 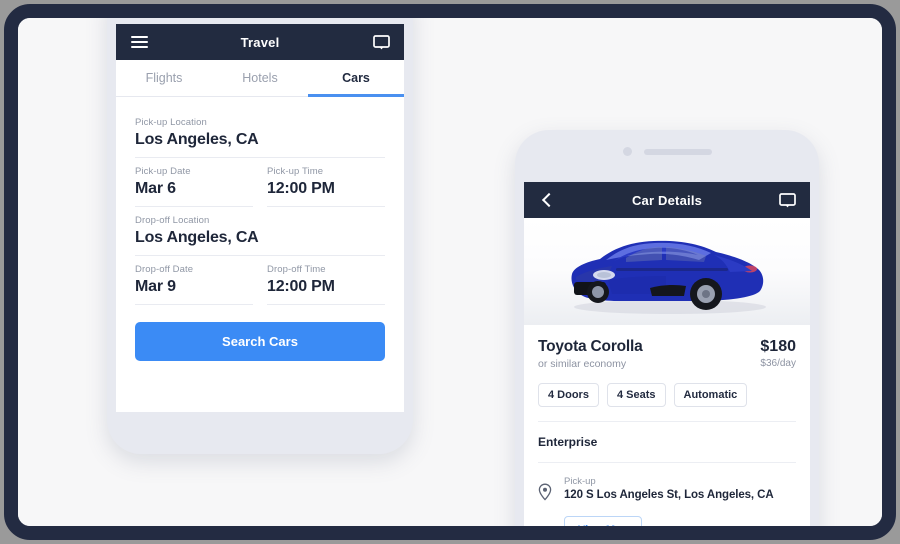 What do you see at coordinates (778, 346) in the screenshot?
I see `car-total-price: $180` at bounding box center [778, 346].